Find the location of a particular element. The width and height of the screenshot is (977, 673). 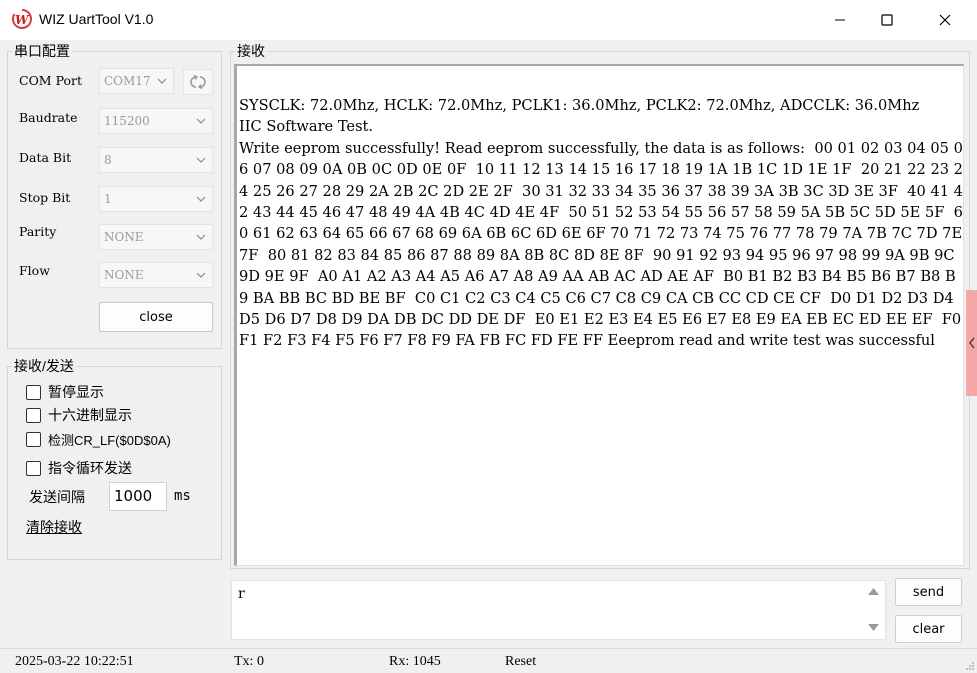

pause-display-checkbox: 暂停显示 is located at coordinates (65, 392).